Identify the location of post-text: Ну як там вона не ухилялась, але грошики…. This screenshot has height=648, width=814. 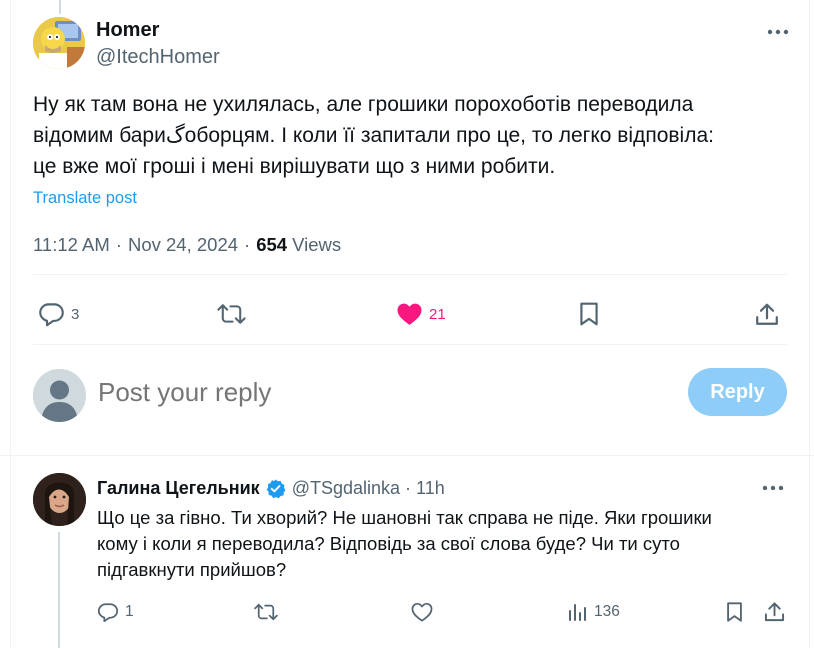
(373, 135).